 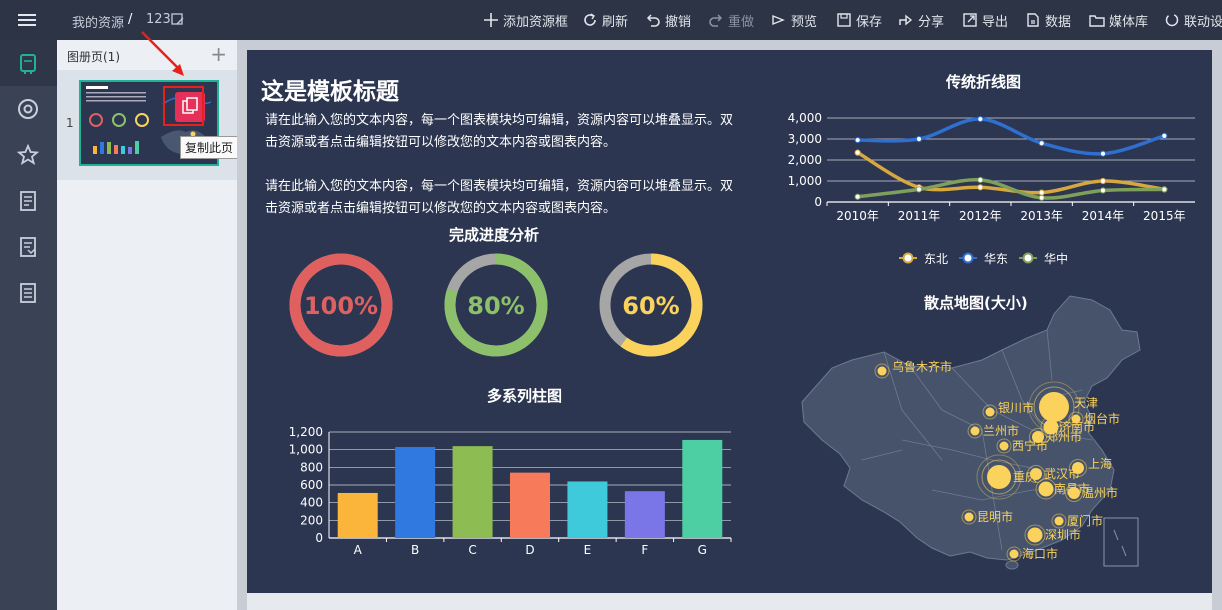 I want to click on hamburger-menu-icon, so click(x=27, y=20).